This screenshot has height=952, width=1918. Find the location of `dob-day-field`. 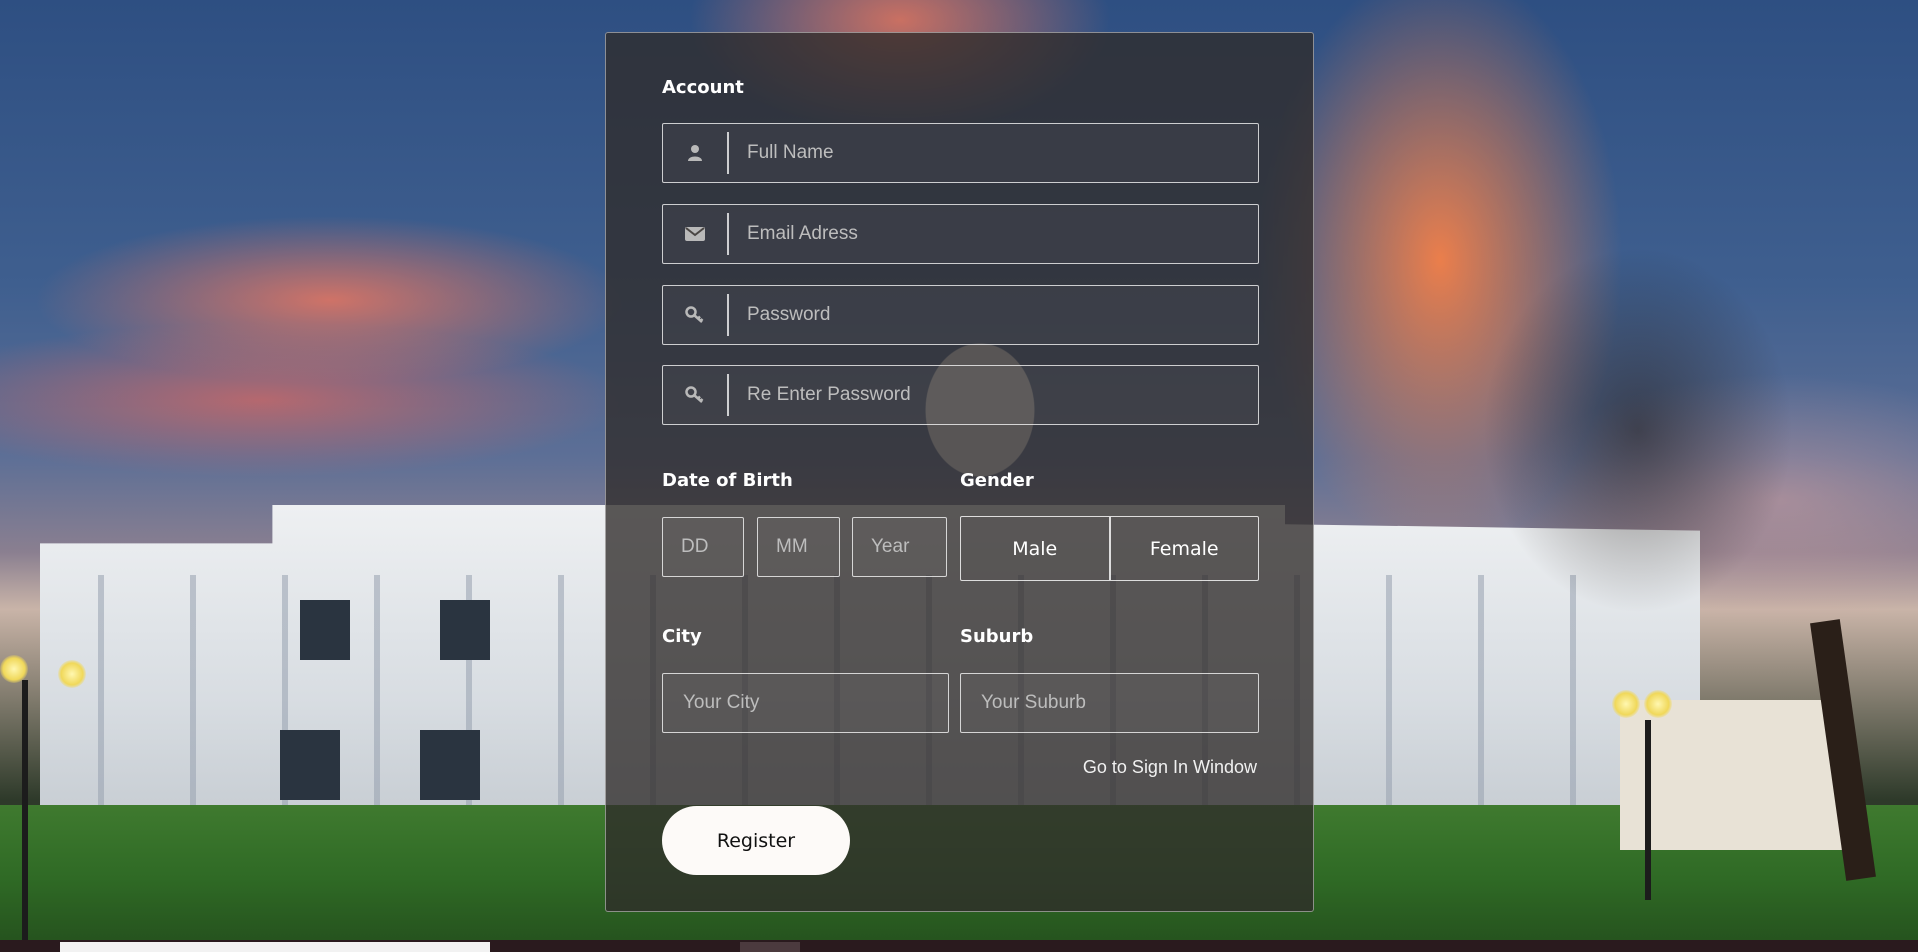

dob-day-field is located at coordinates (703, 547).